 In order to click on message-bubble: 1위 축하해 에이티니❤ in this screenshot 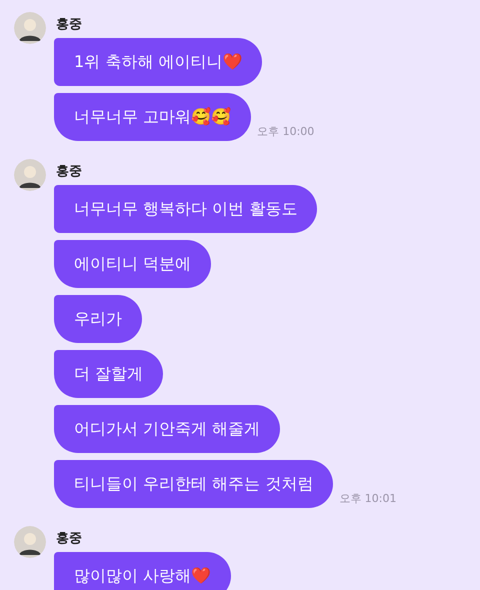, I will do `click(158, 62)`.